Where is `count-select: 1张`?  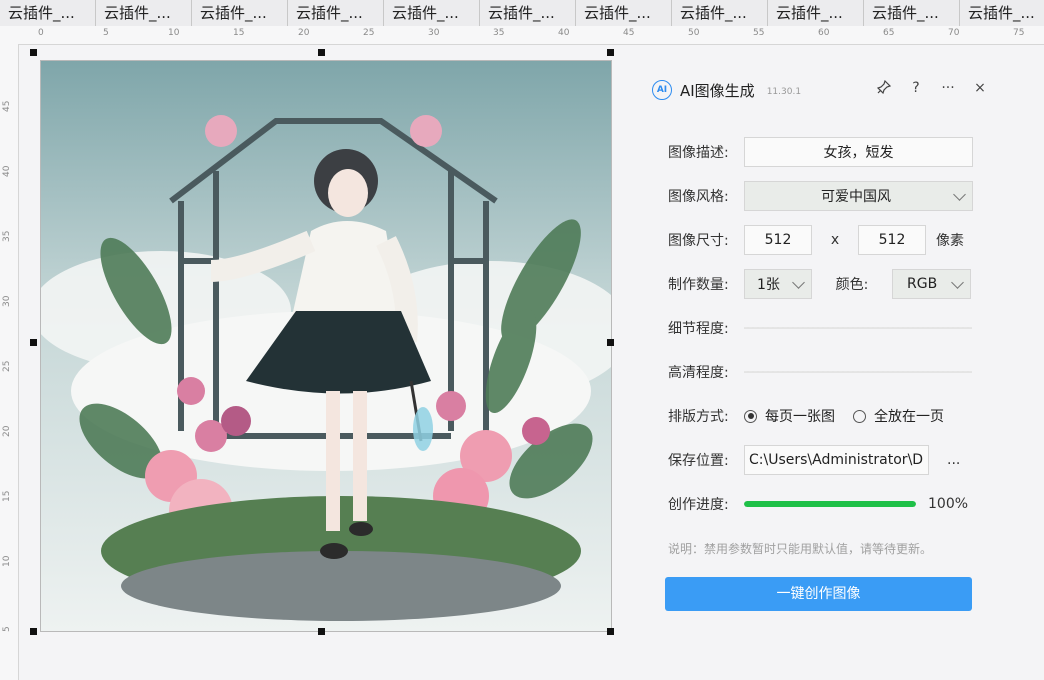 count-select: 1张 is located at coordinates (778, 284).